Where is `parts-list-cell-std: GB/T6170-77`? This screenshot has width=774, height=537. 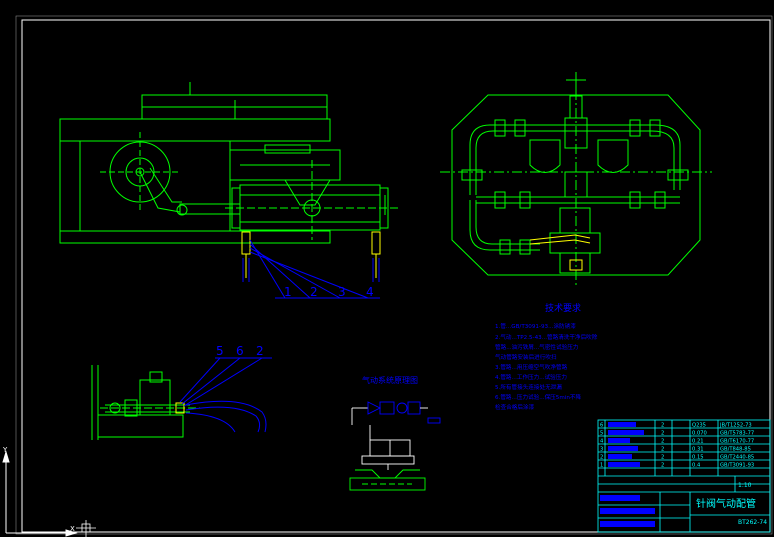 parts-list-cell-std: GB/T6170-77 is located at coordinates (737, 442).